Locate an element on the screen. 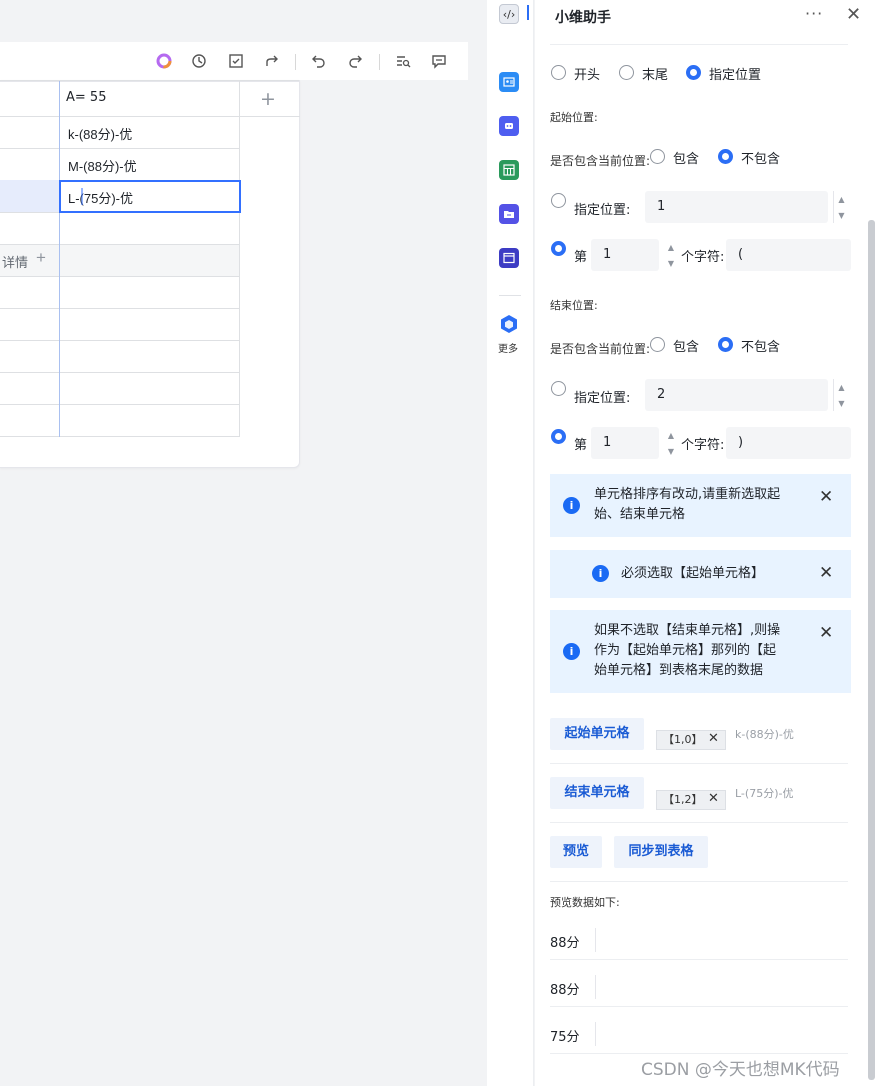 Image resolution: width=875 pixels, height=1086 pixels. end-include-yes-radio is located at coordinates (657, 344).